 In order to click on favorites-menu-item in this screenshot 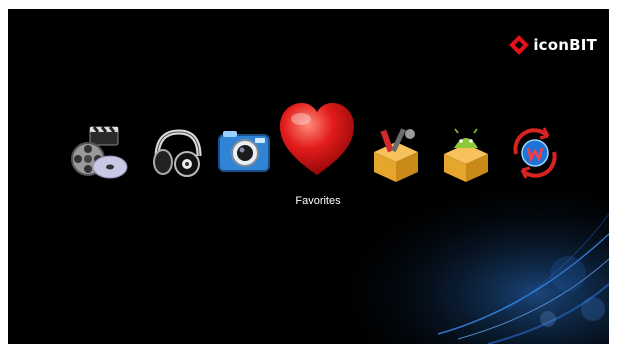, I will do `click(317, 140)`.